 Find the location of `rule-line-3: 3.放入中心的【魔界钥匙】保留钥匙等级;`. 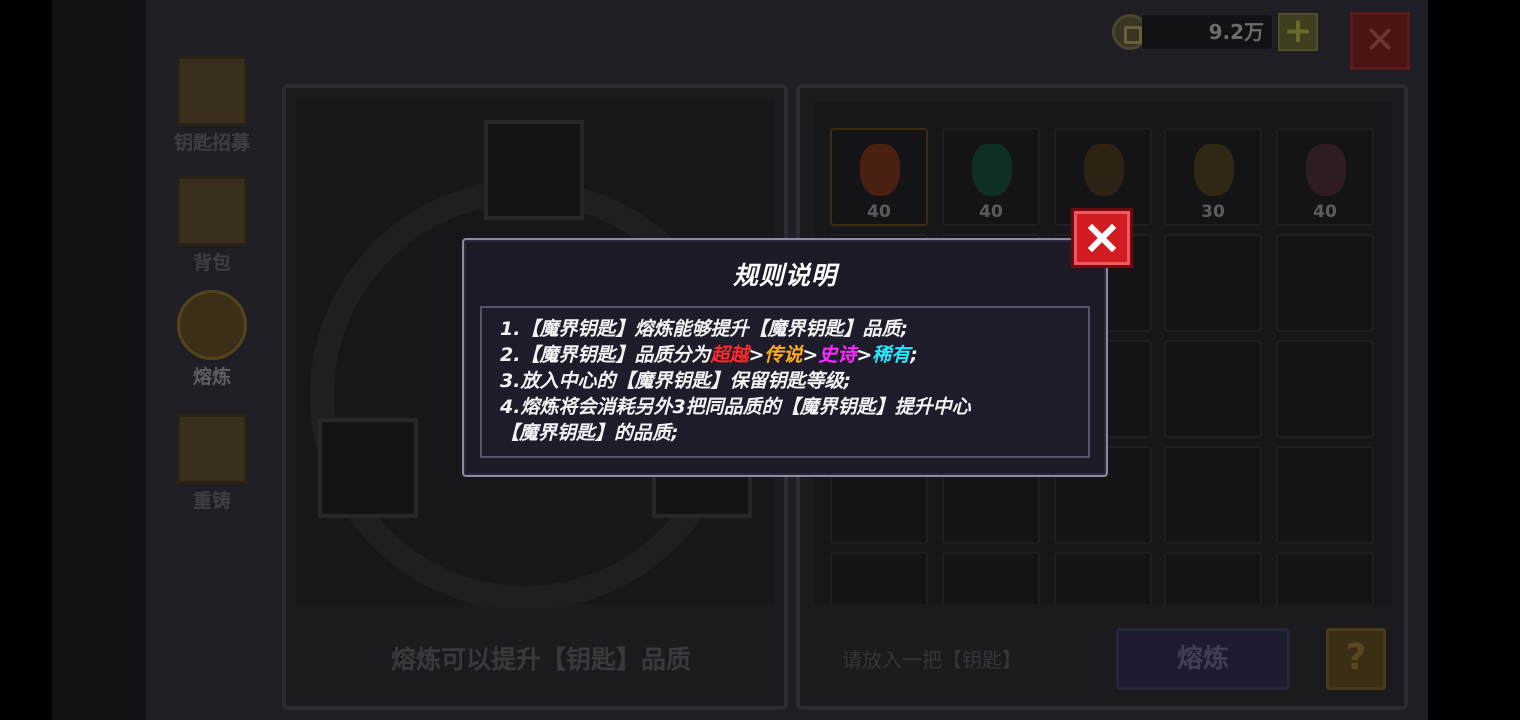

rule-line-3: 3.放入中心的【魔界钥匙】保留钥匙等级; is located at coordinates (676, 381).